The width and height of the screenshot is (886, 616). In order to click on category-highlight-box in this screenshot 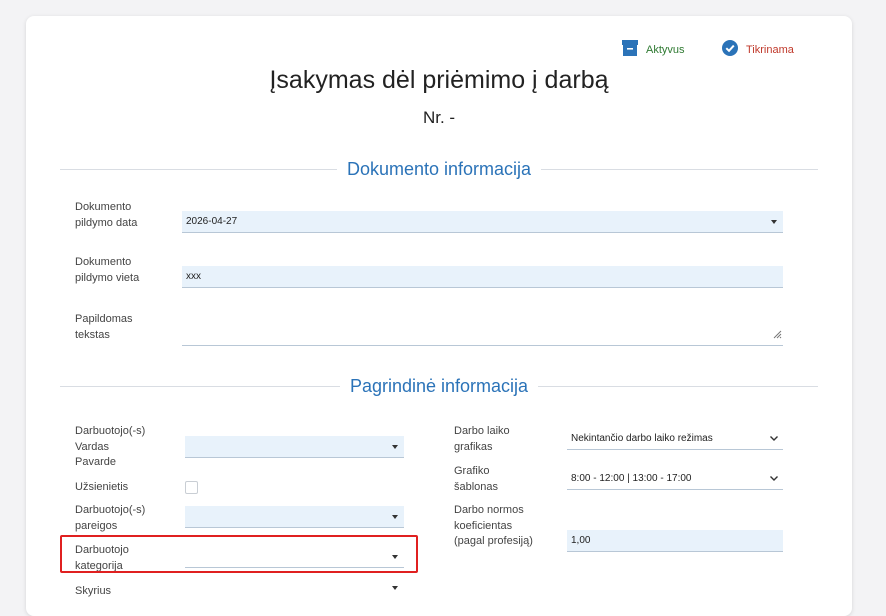, I will do `click(239, 554)`.